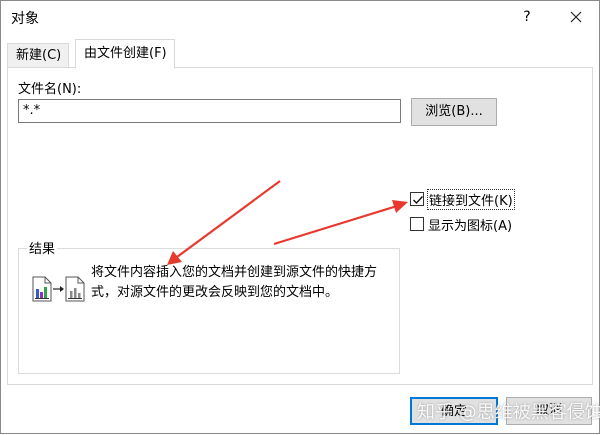  Describe the element at coordinates (508, 412) in the screenshot. I see `watermark: 知乎 @思维被黑客侵蚀` at that location.